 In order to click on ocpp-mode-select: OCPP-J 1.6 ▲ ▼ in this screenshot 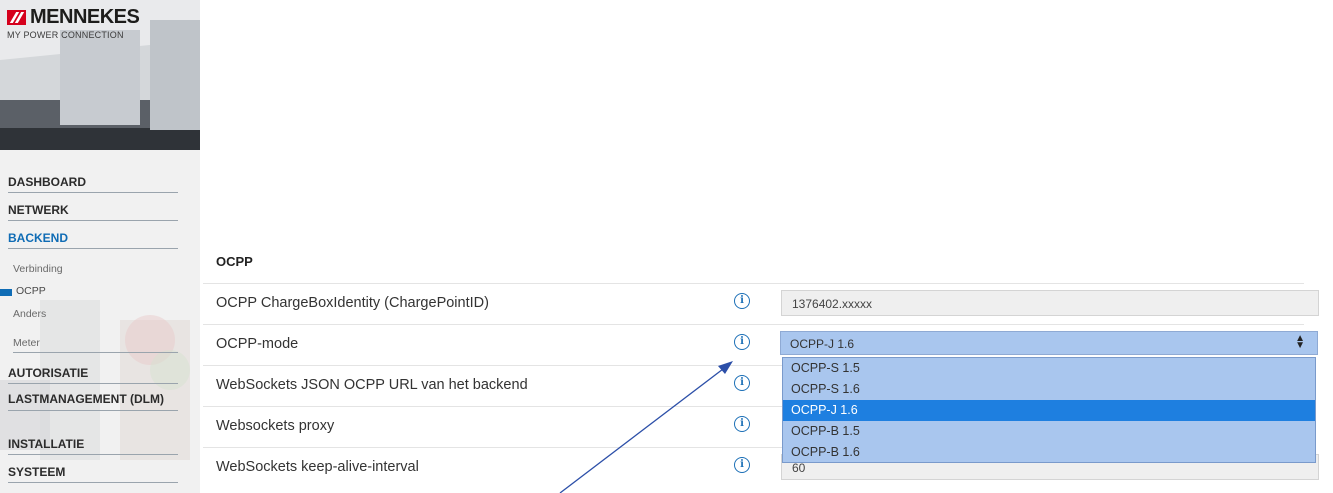, I will do `click(1049, 343)`.